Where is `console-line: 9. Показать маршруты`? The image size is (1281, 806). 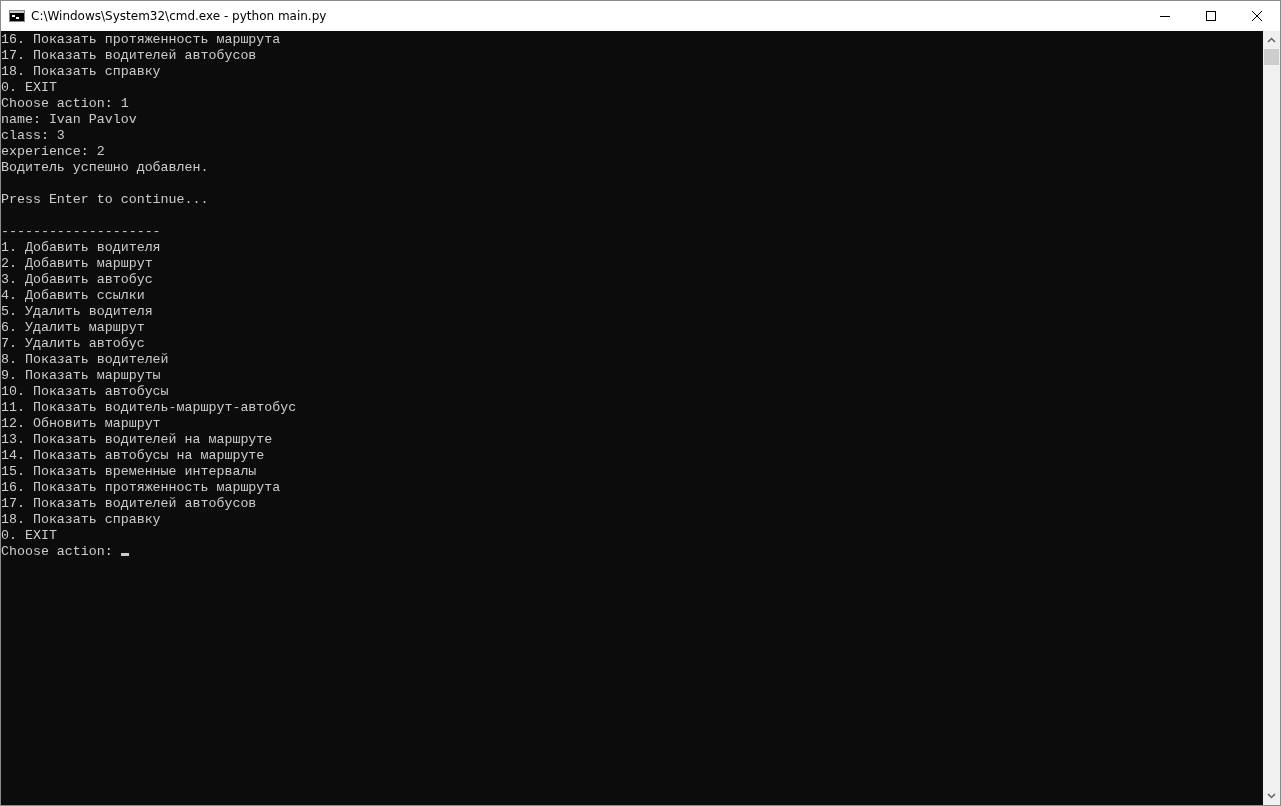
console-line: 9. Показать маршруты is located at coordinates (81, 375).